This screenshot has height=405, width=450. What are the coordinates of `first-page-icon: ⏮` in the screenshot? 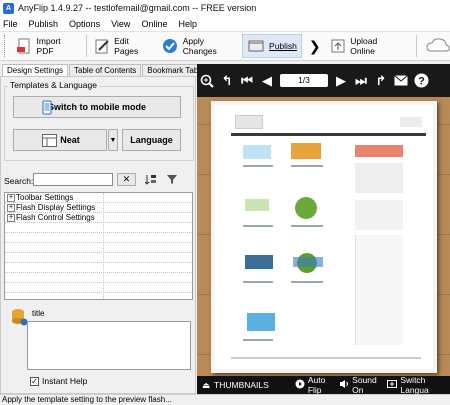 It's located at (247, 81).